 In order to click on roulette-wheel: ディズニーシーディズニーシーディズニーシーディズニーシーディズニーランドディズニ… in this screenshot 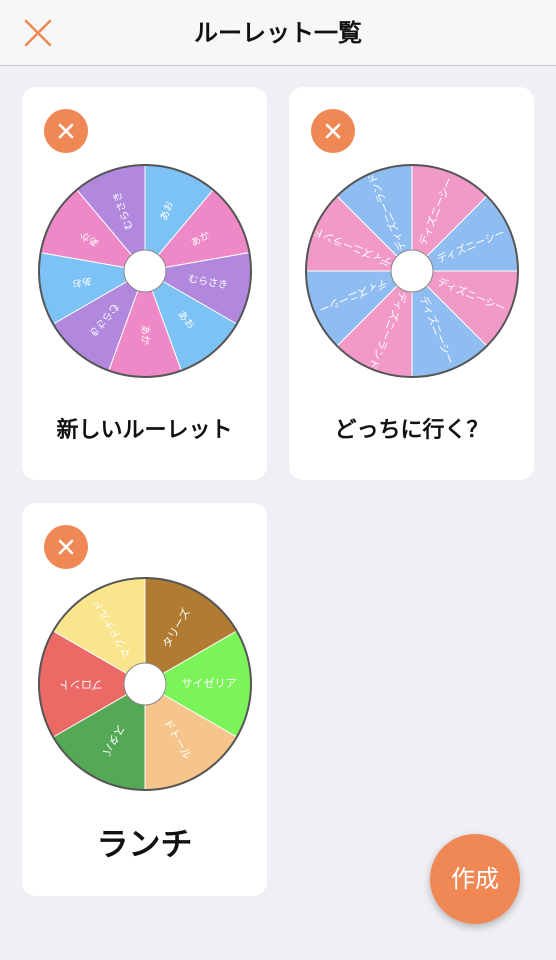, I will do `click(412, 271)`.